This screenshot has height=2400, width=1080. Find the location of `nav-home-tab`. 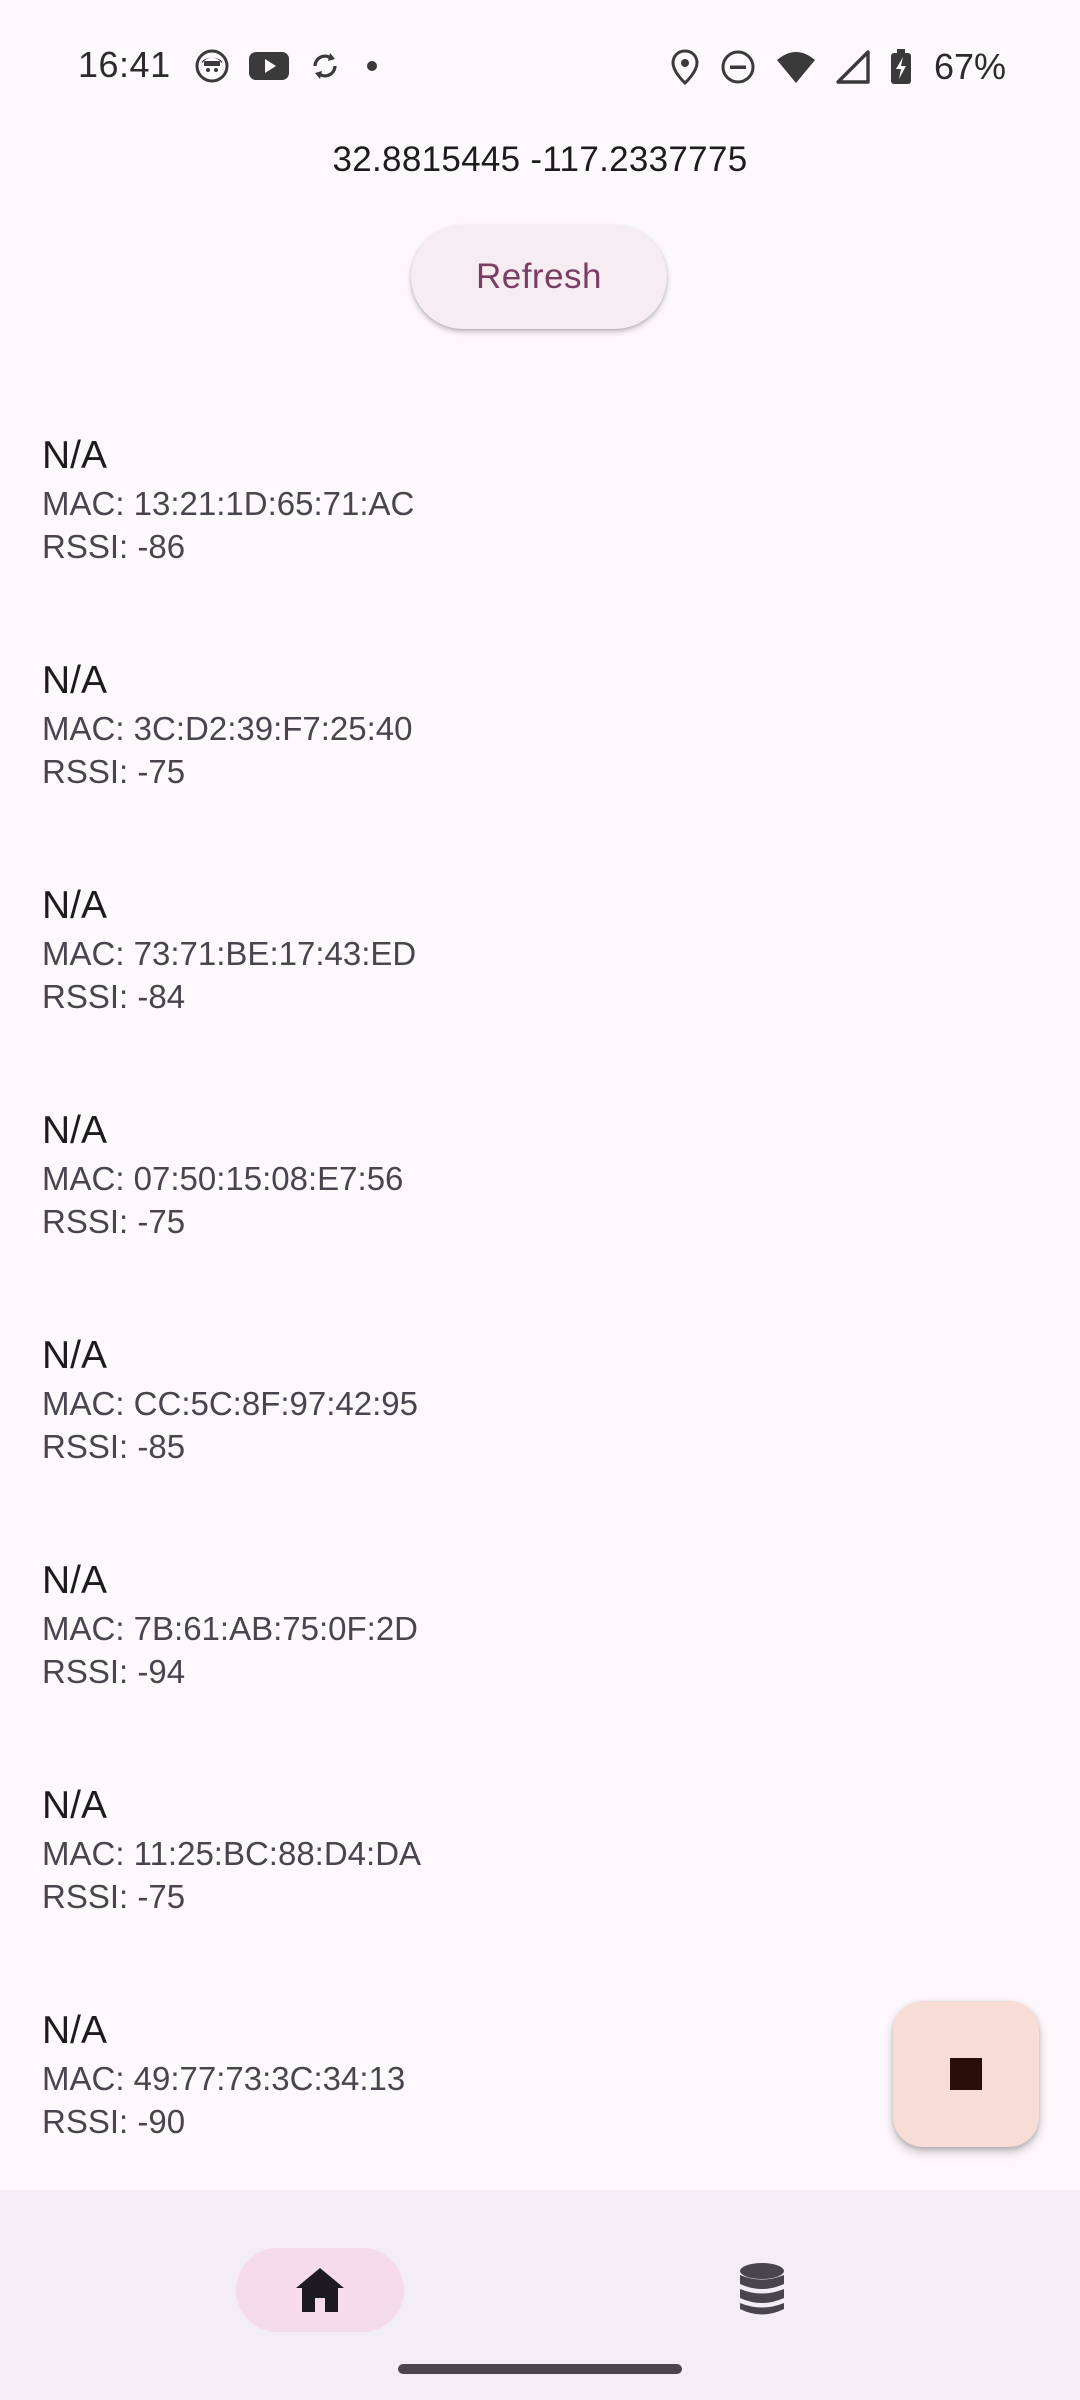

nav-home-tab is located at coordinates (320, 2290).